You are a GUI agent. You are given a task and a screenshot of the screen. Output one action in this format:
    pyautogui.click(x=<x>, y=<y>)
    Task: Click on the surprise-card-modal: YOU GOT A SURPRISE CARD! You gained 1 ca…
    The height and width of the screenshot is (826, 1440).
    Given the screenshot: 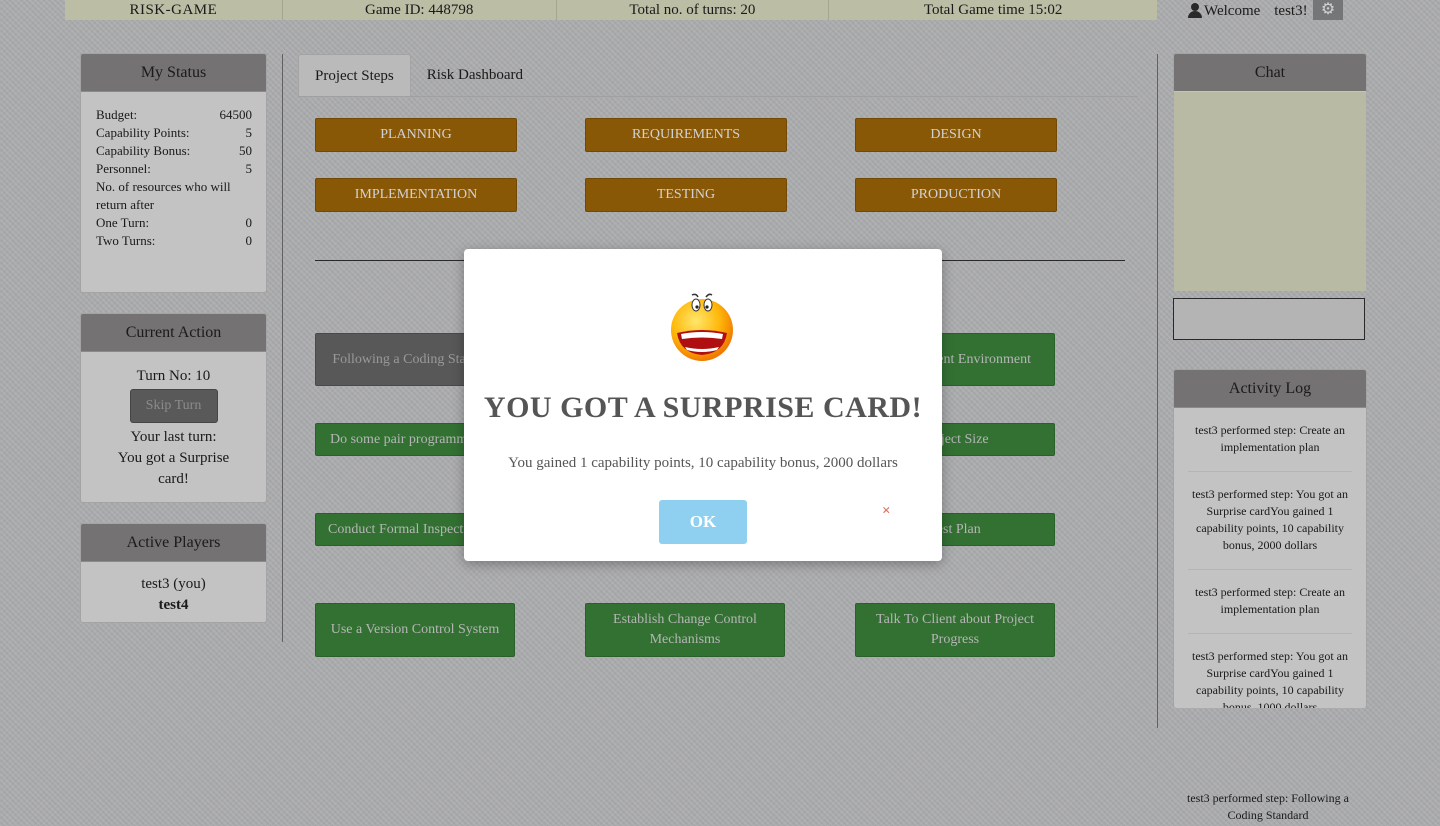 What is the action you would take?
    pyautogui.click(x=703, y=405)
    